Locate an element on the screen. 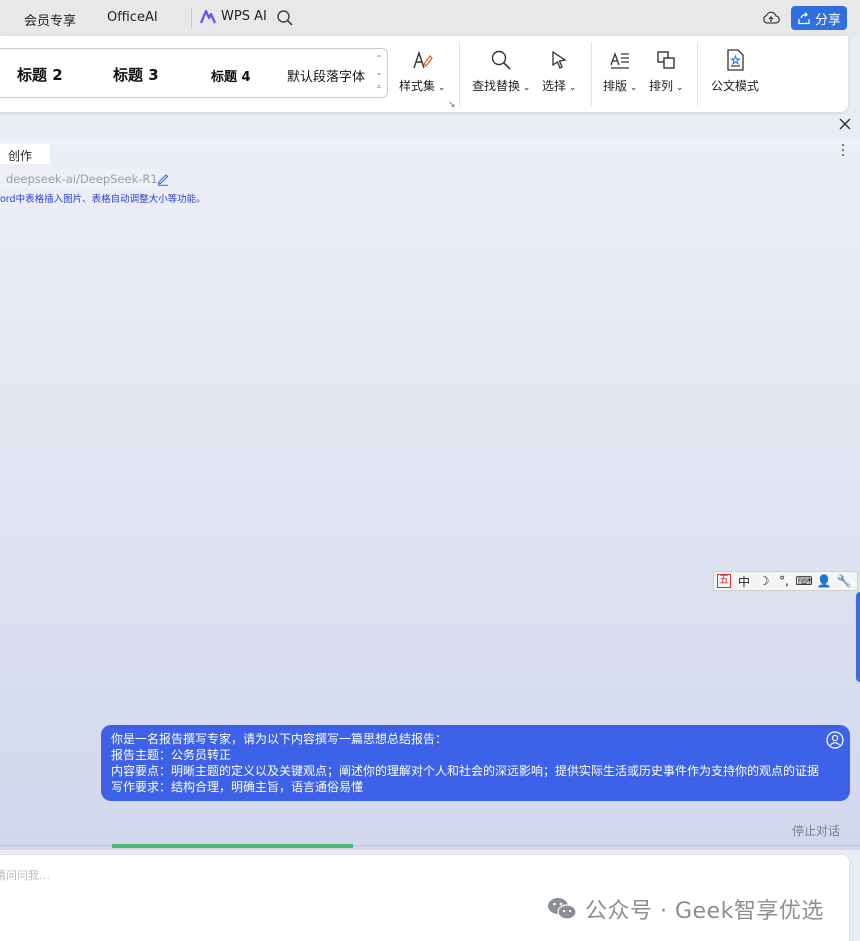 The height and width of the screenshot is (941, 860). wechat-logo-icon is located at coordinates (562, 909).